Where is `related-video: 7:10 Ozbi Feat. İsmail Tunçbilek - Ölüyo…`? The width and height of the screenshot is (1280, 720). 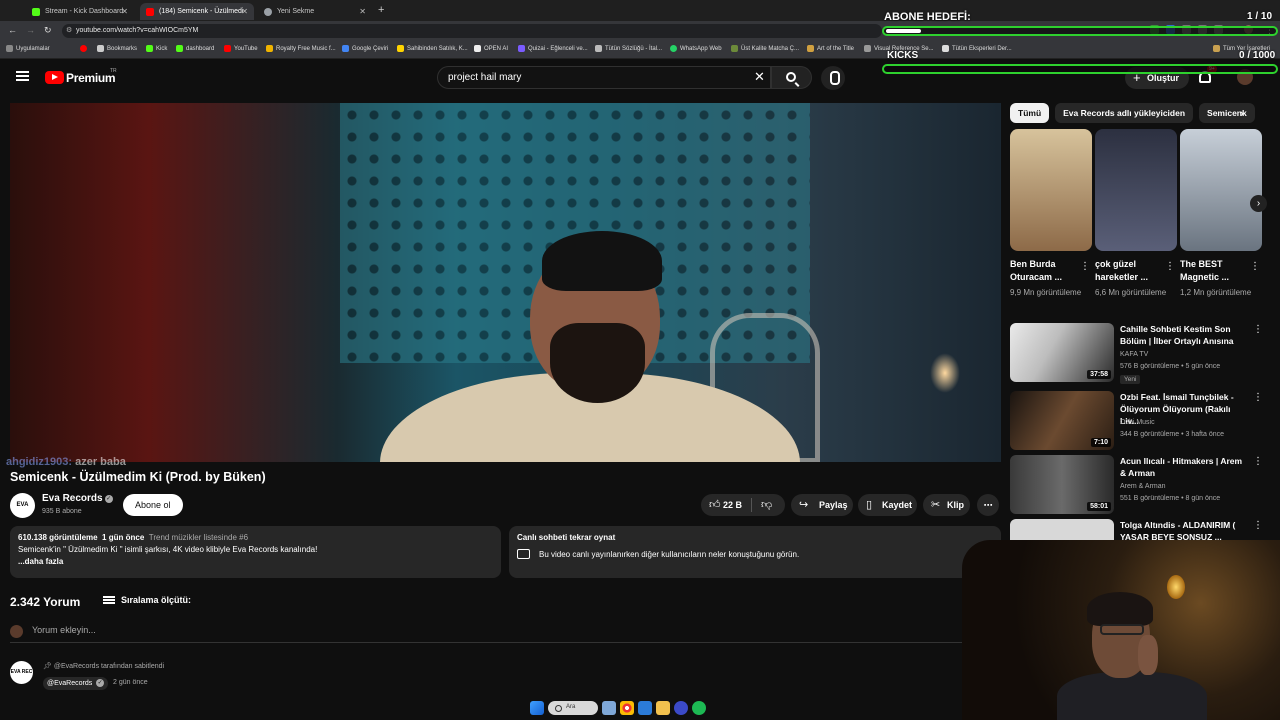
related-video: 7:10 Ozbi Feat. İsmail Tunçbilek - Ölüyo… is located at coordinates (1137, 421).